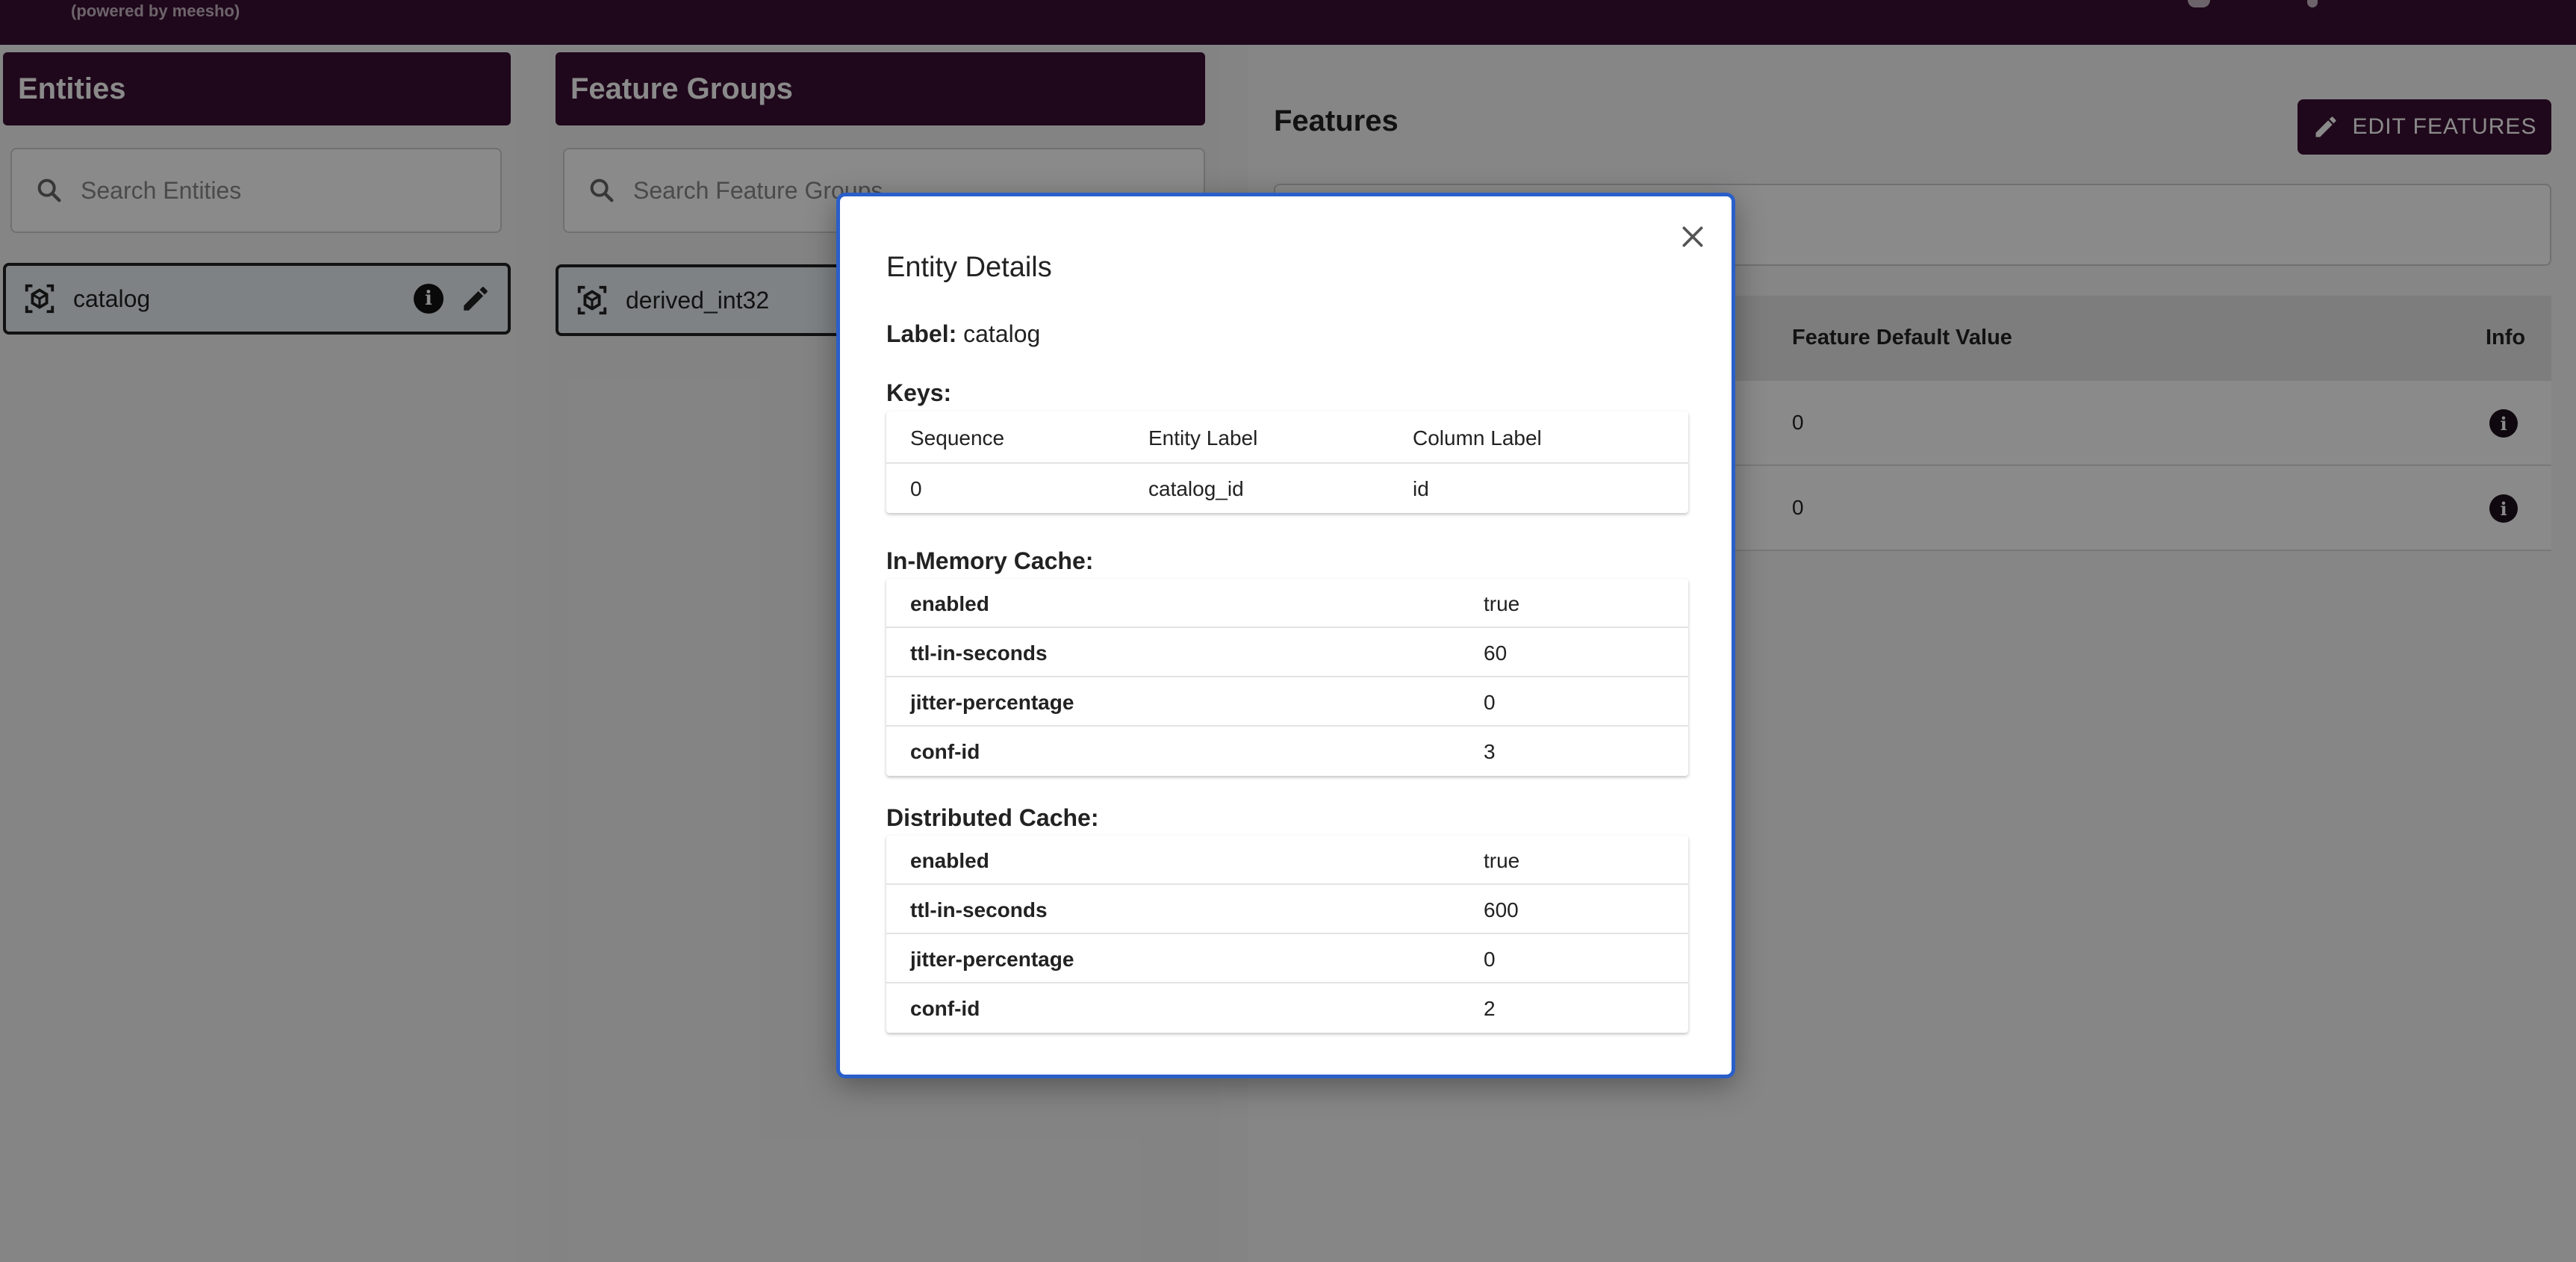  I want to click on table-row: ttl-in-seconds 60, so click(1287, 652).